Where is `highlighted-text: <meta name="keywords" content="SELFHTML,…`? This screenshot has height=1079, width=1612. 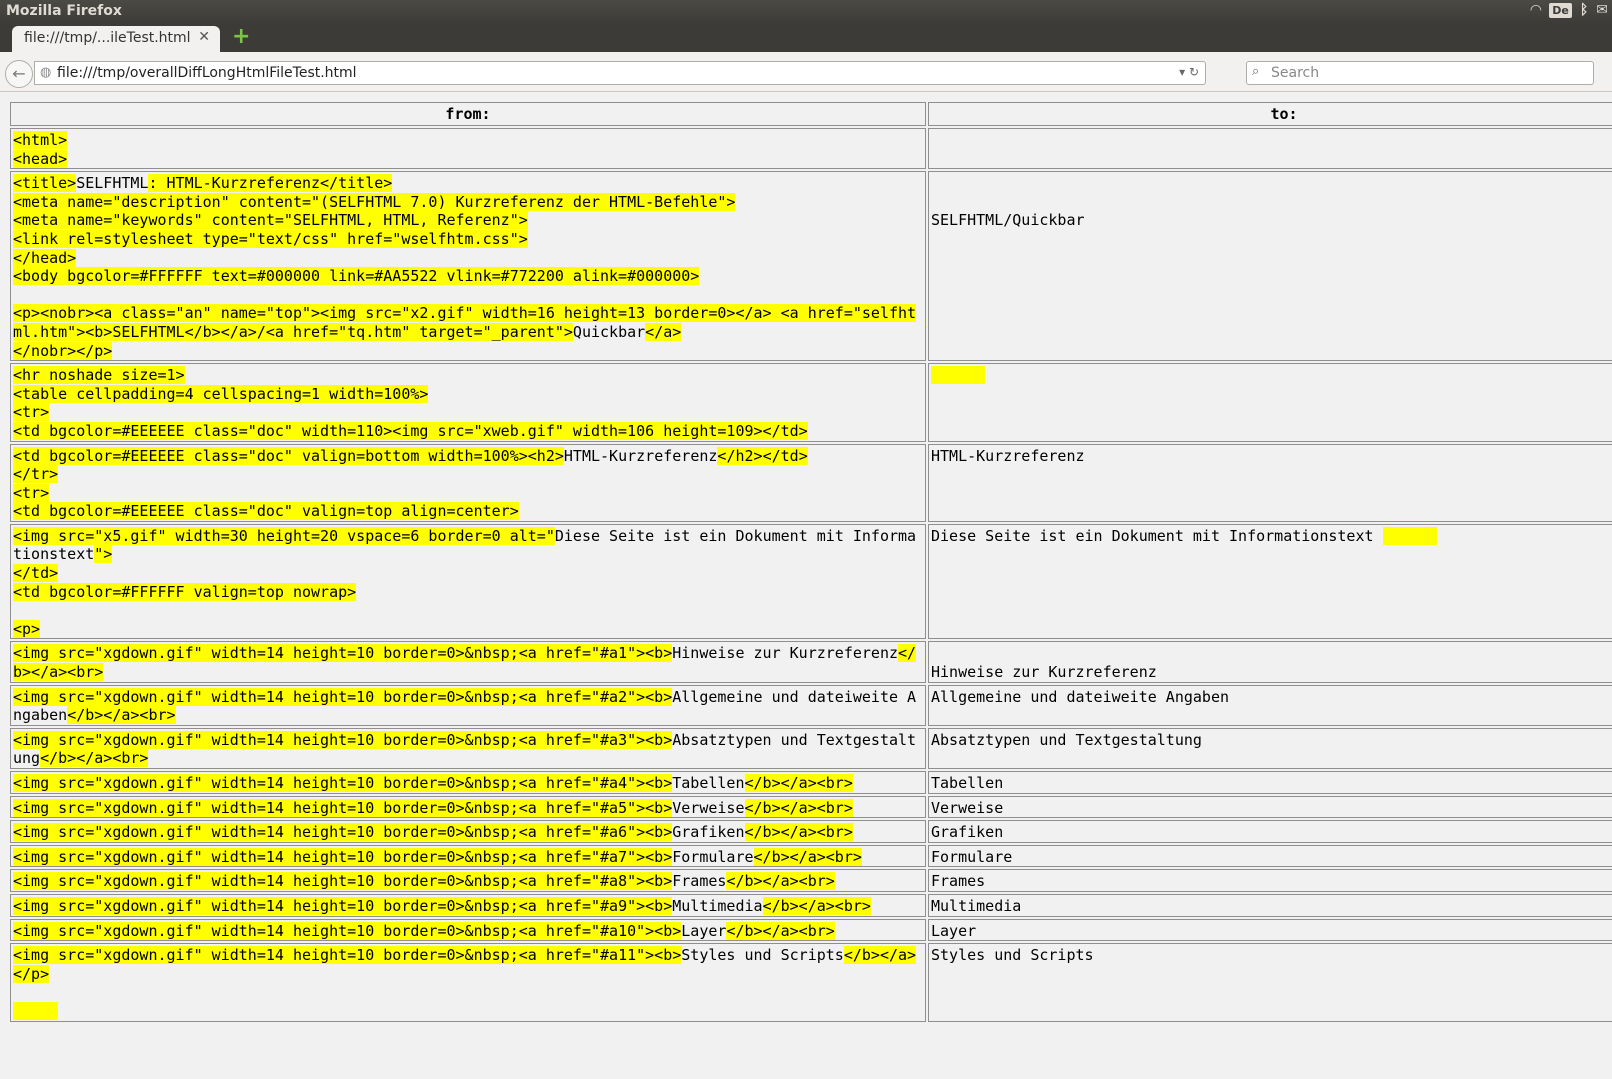 highlighted-text: <meta name="keywords" content="SELFHTML,… is located at coordinates (270, 220).